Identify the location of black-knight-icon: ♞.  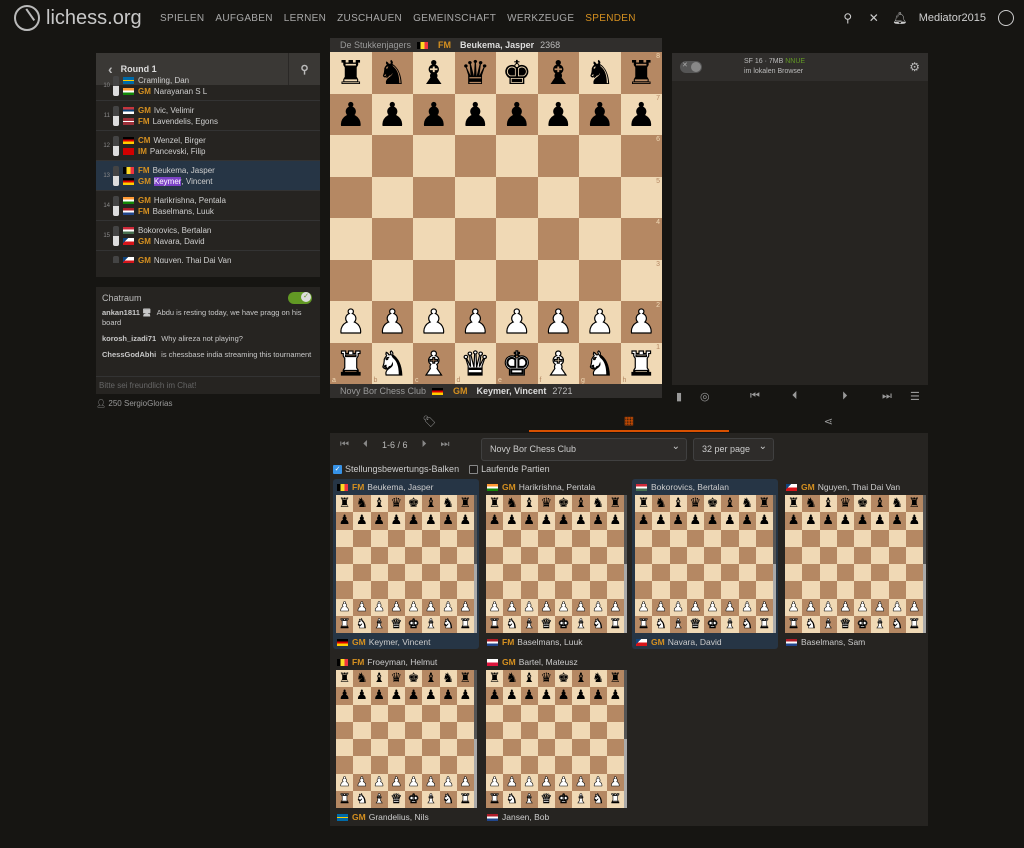
(512, 678).